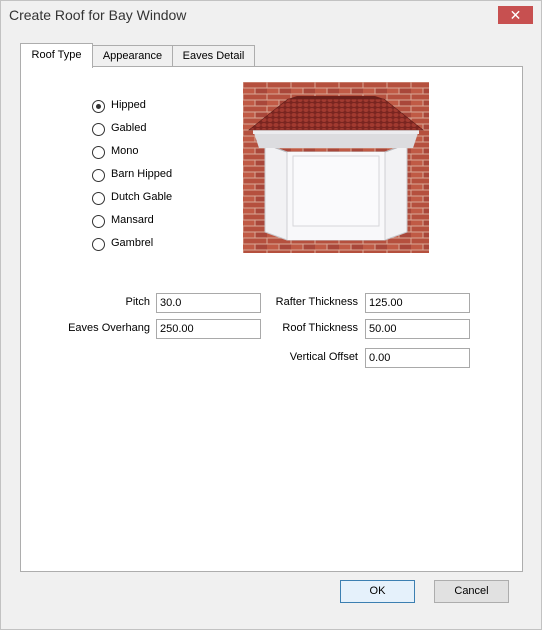 Image resolution: width=542 pixels, height=630 pixels. What do you see at coordinates (471, 591) in the screenshot?
I see `cancel-button: Cancel` at bounding box center [471, 591].